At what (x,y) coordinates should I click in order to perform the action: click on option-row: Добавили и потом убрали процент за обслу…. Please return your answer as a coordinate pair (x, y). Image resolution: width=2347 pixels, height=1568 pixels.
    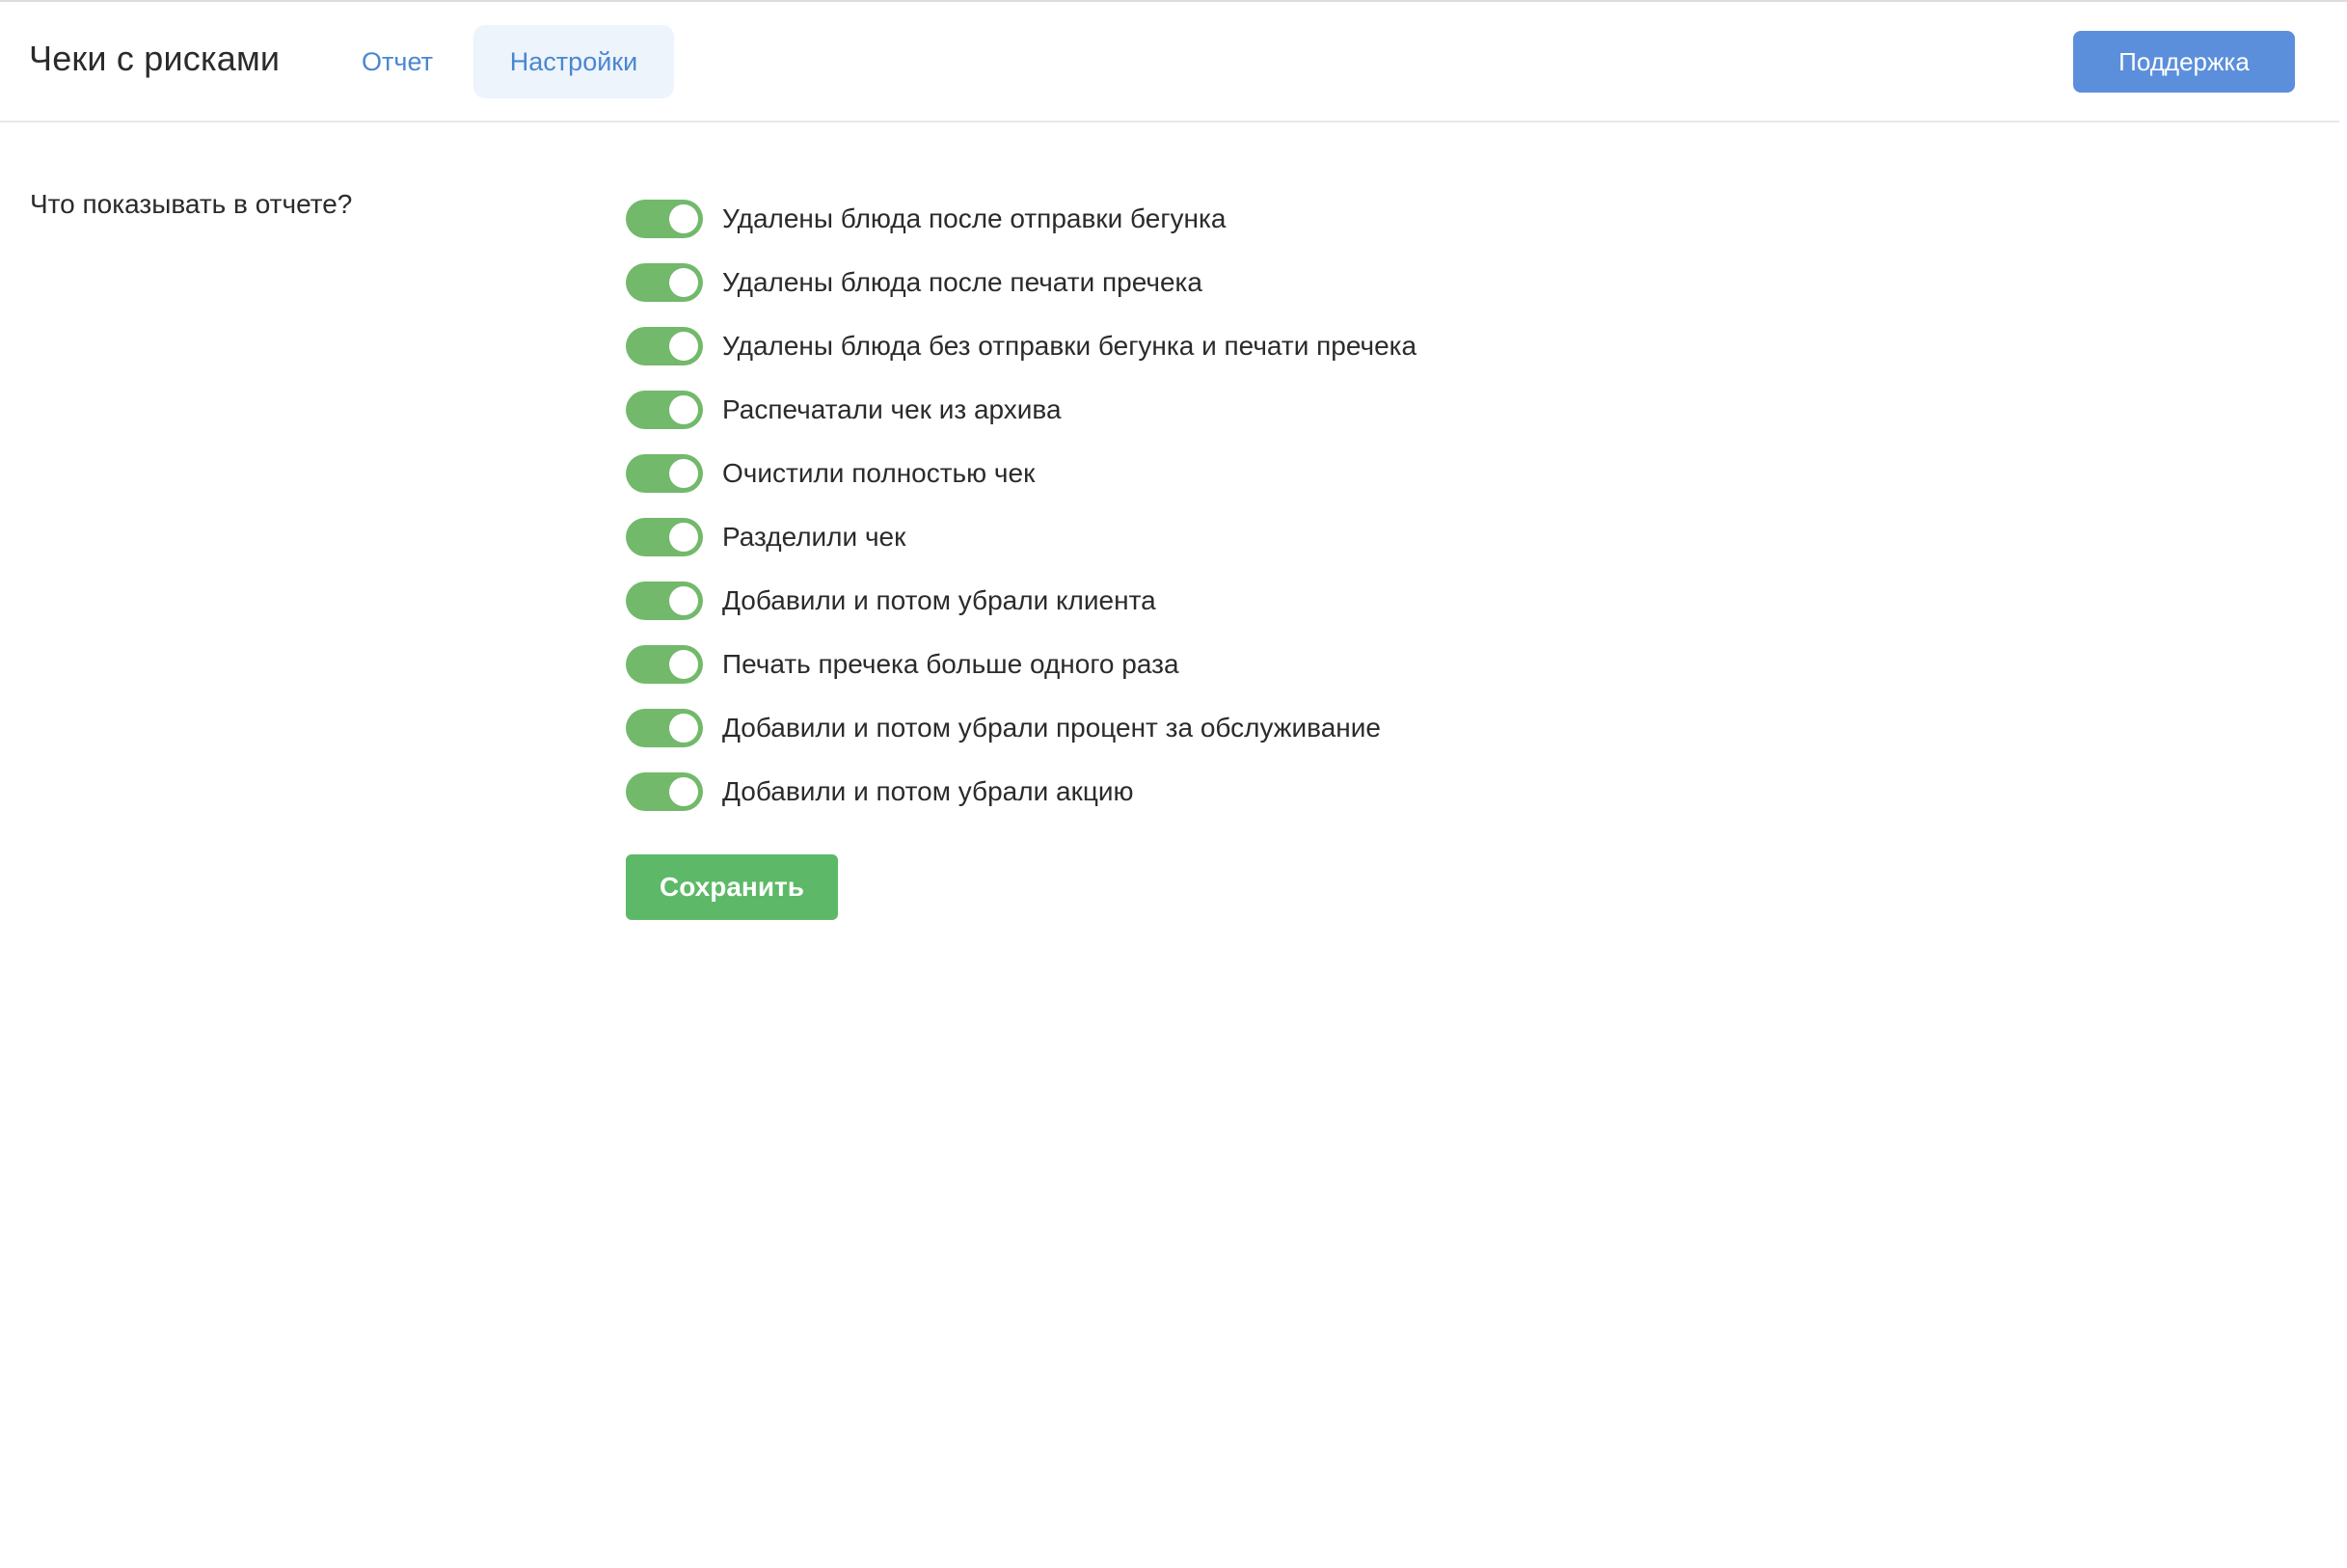
    Looking at the image, I should click on (1204, 728).